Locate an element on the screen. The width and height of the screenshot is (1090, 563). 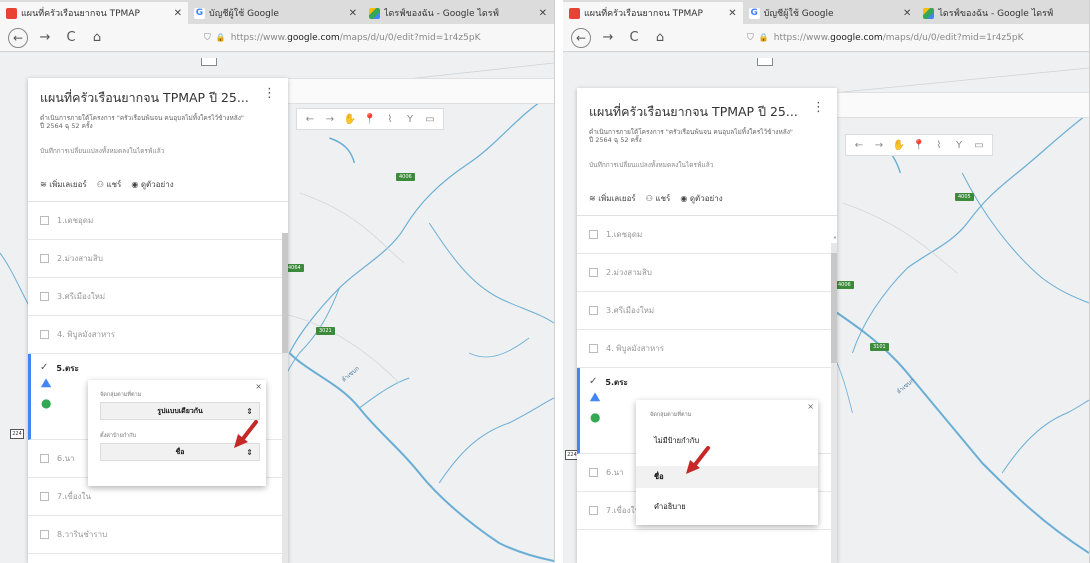
option-description: คำอธิบาย is located at coordinates (727, 507).